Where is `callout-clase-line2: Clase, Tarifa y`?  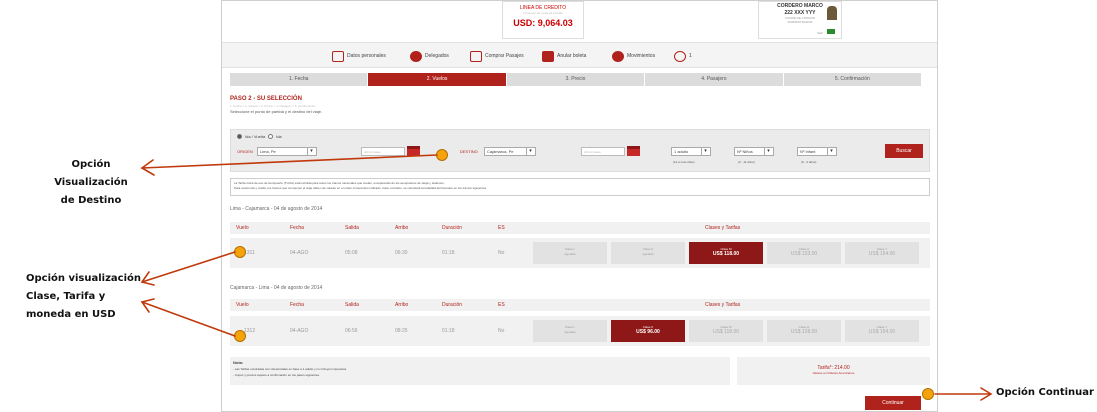 callout-clase-line2: Clase, Tarifa y is located at coordinates (66, 296).